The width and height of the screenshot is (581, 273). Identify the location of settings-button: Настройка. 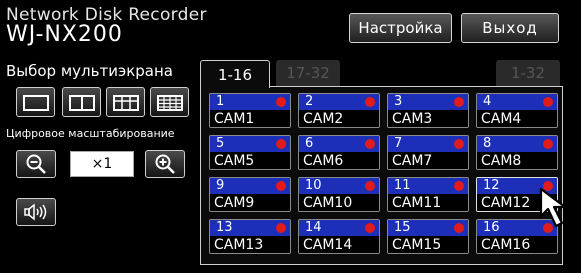
(400, 28).